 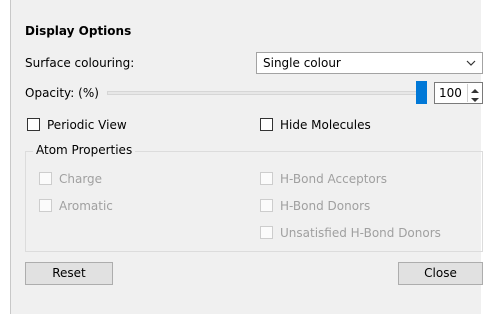 I want to click on surface-colouring-value: Single colour, so click(x=302, y=63).